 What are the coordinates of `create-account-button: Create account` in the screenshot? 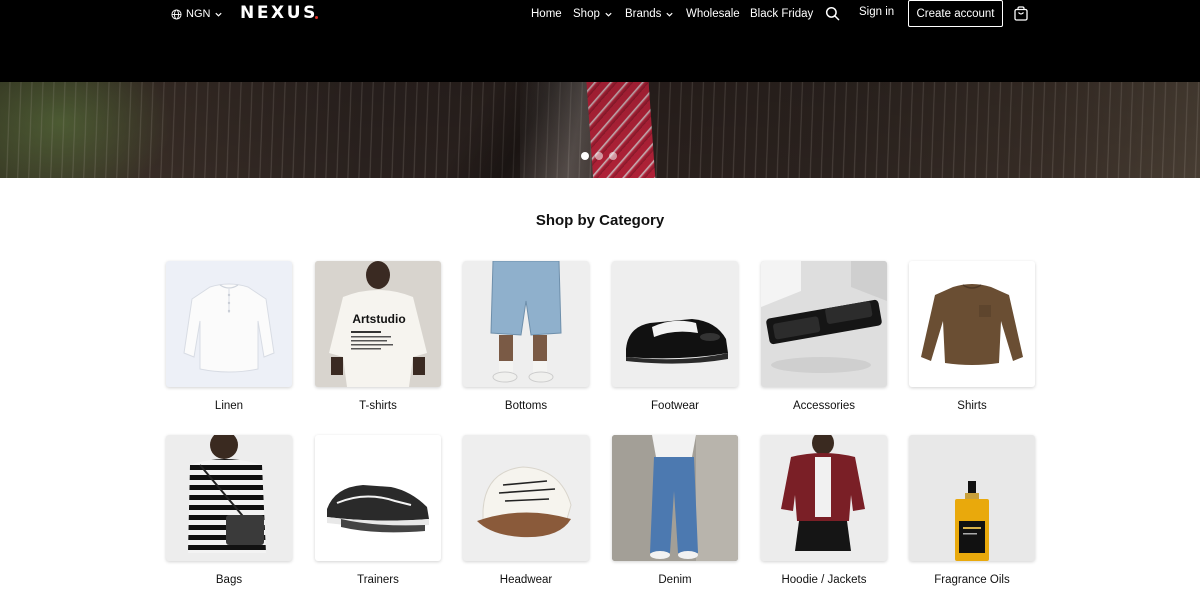 It's located at (955, 13).